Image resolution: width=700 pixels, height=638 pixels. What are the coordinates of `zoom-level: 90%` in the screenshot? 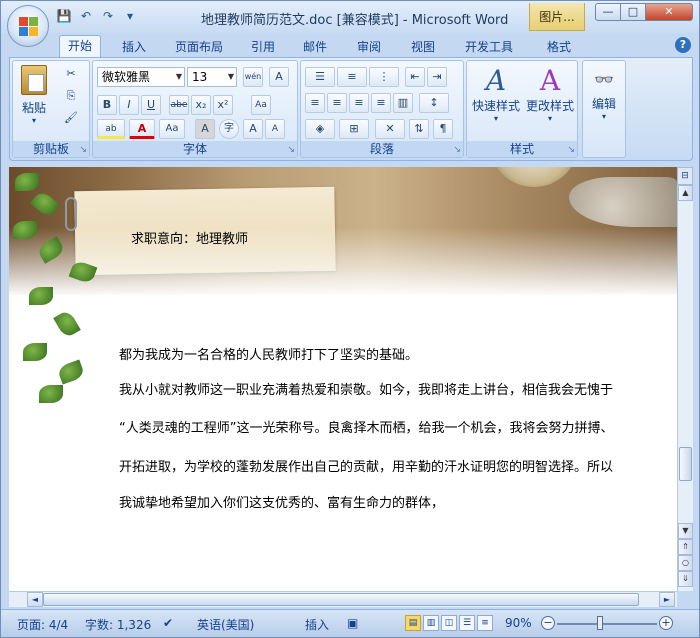 It's located at (518, 623).